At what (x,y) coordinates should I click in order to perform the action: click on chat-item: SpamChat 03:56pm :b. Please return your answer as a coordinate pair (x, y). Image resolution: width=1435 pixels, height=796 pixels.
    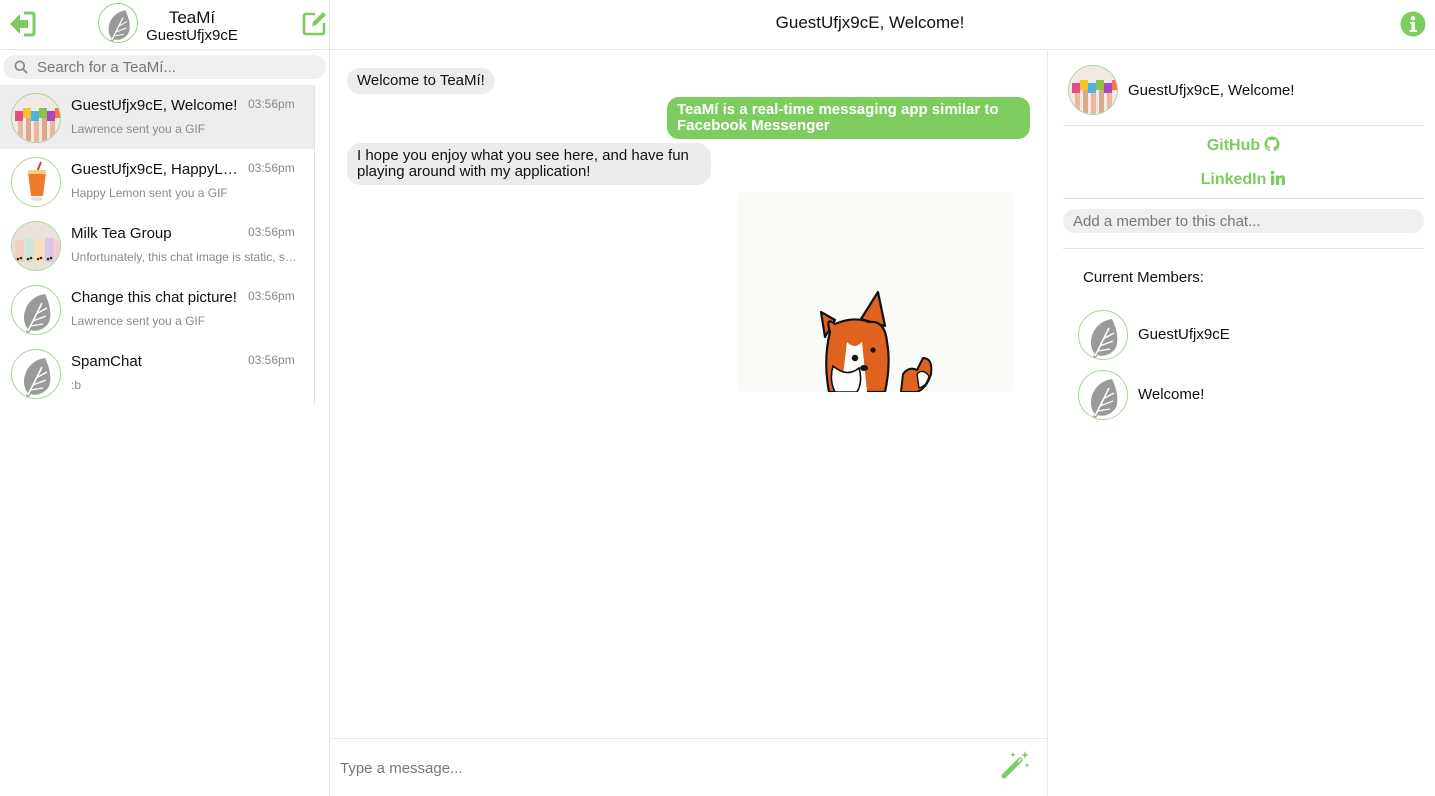
    Looking at the image, I should click on (157, 373).